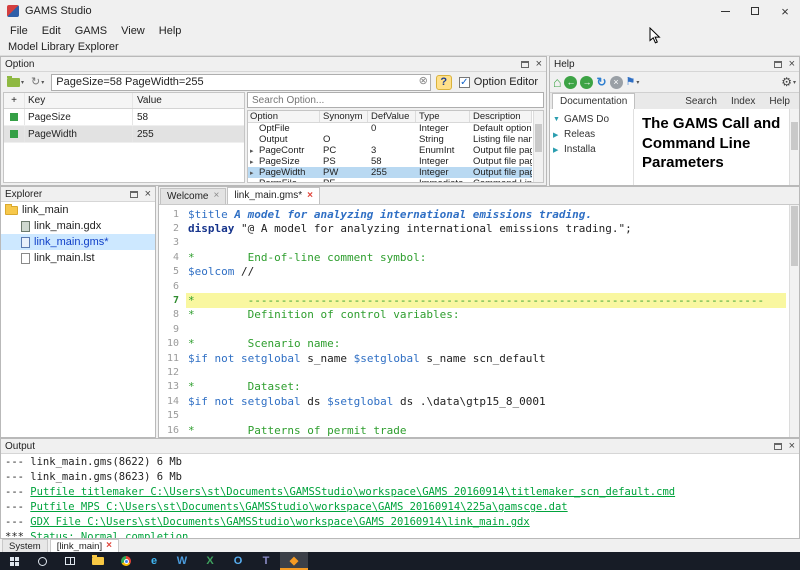 This screenshot has height=570, width=800. What do you see at coordinates (794, 321) in the screenshot?
I see `editor-scrollbar` at bounding box center [794, 321].